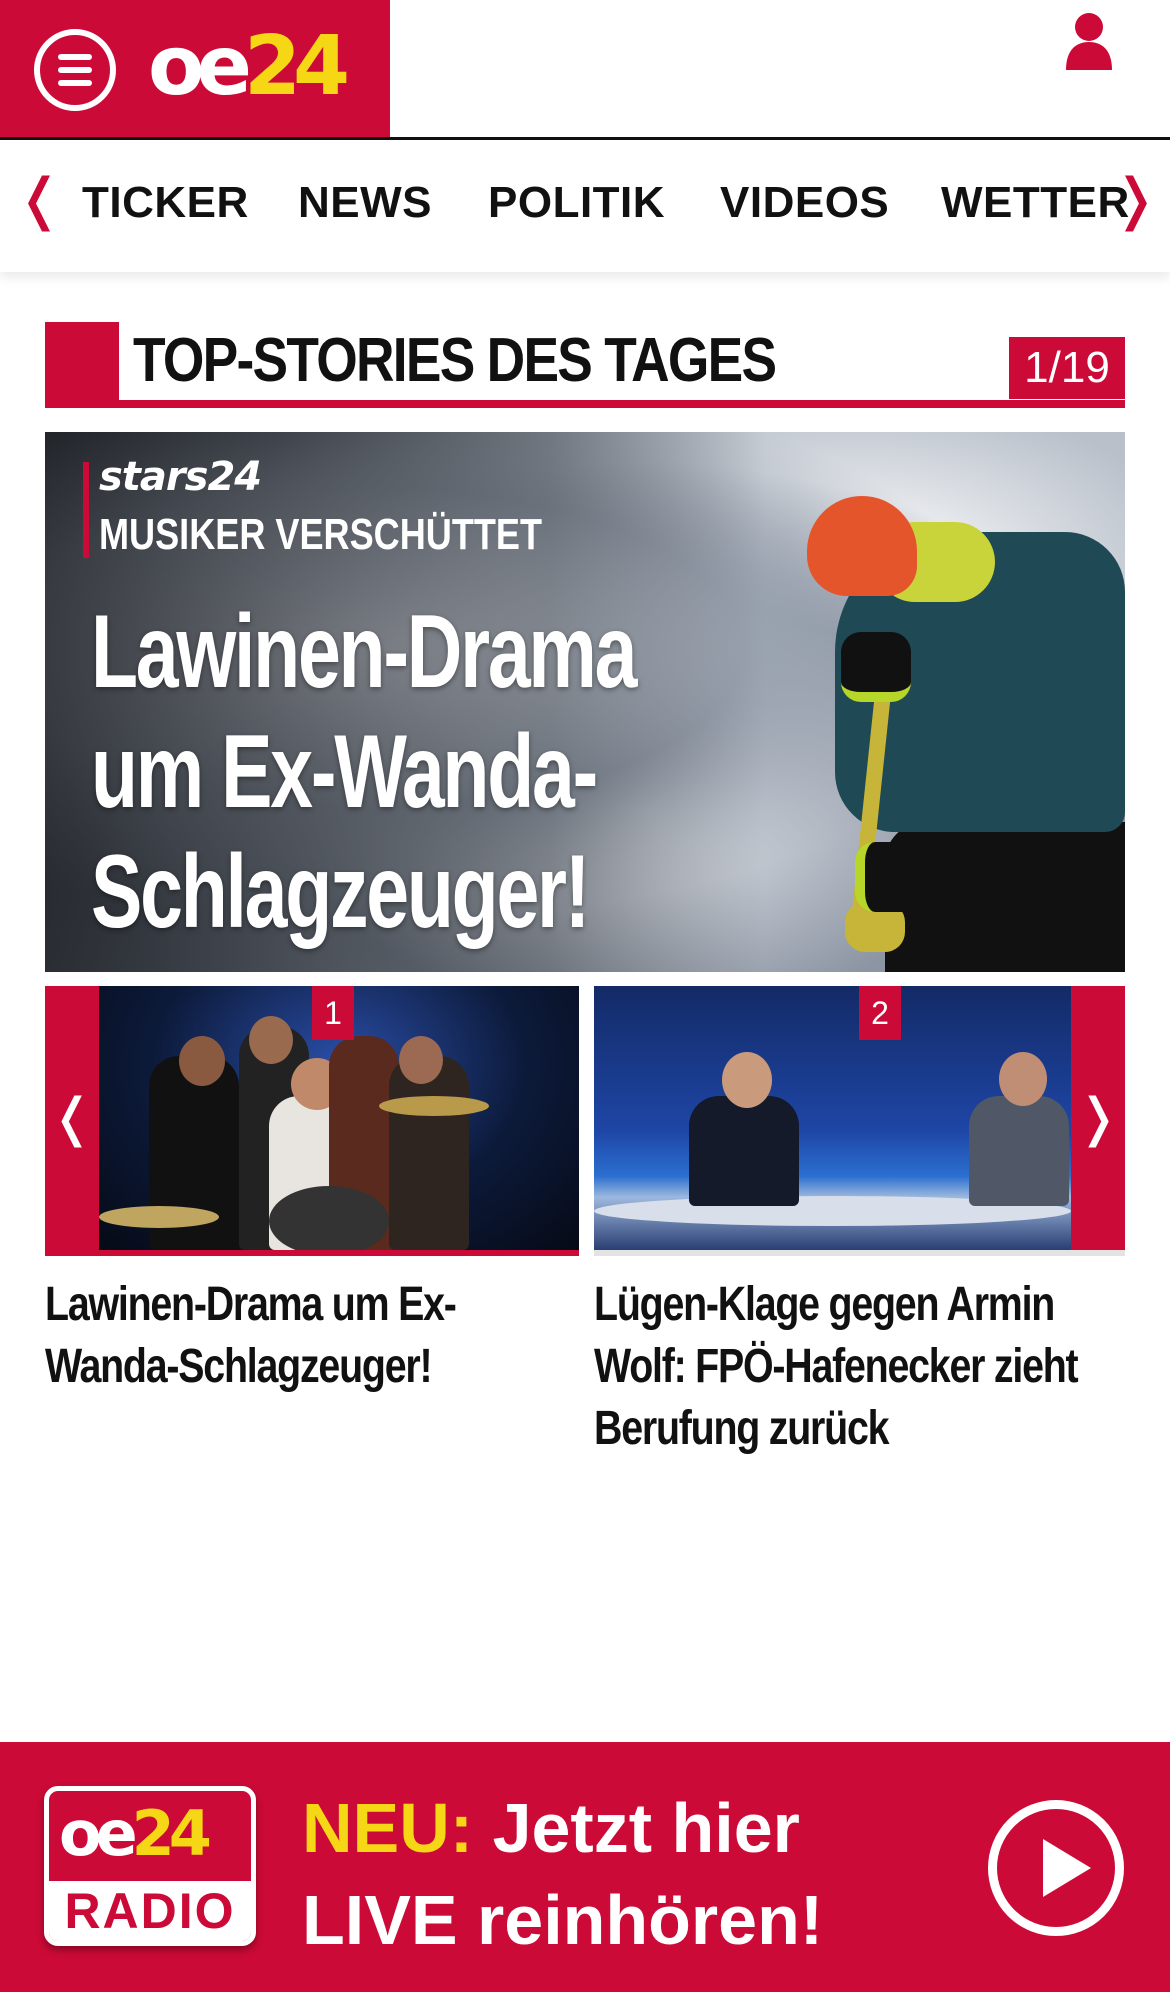 The image size is (1170, 1992). Describe the element at coordinates (82, 365) in the screenshot. I see `heading-accent` at that location.